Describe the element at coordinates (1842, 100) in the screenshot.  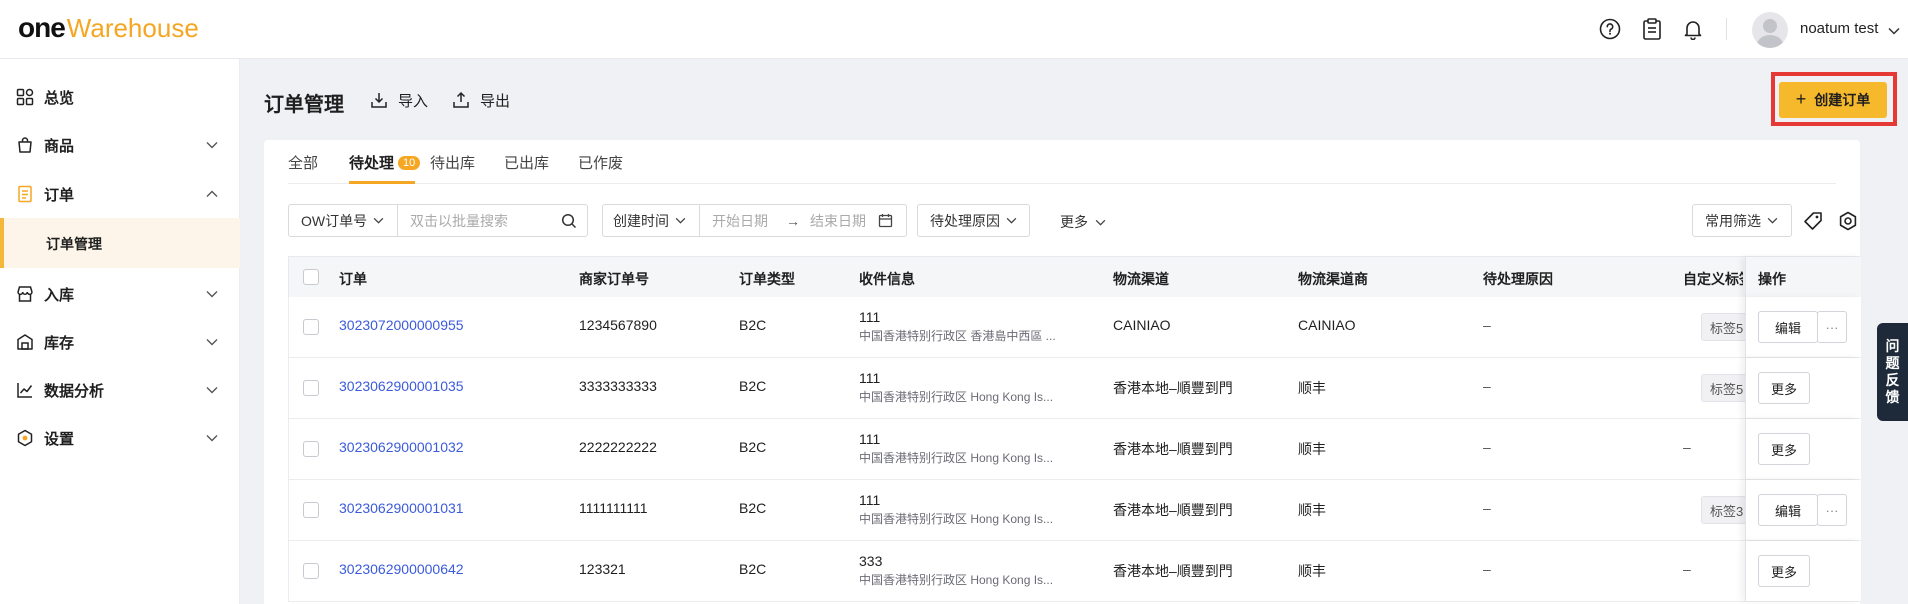
I see `create-order-label: 创建订单` at that location.